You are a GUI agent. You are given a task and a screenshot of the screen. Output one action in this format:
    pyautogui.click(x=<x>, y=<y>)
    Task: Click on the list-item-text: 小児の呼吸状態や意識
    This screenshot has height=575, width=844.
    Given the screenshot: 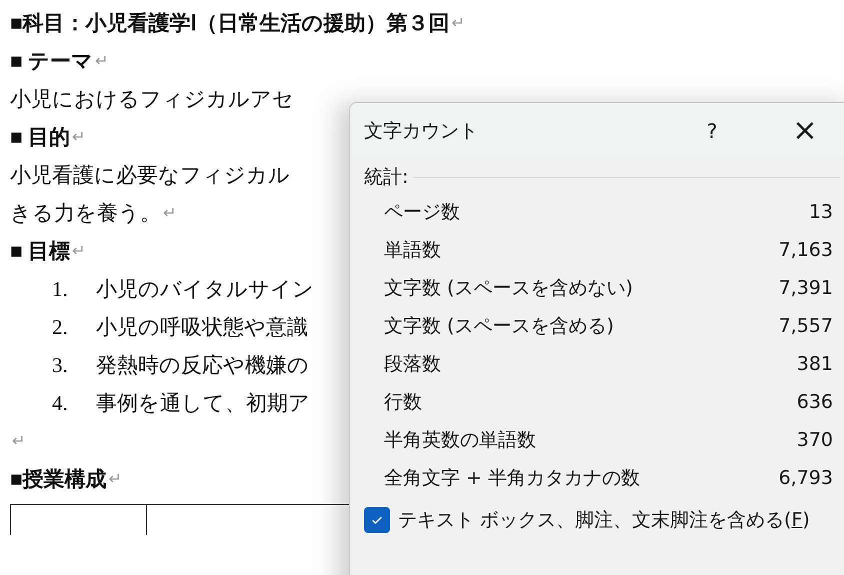 What is the action you would take?
    pyautogui.click(x=202, y=327)
    